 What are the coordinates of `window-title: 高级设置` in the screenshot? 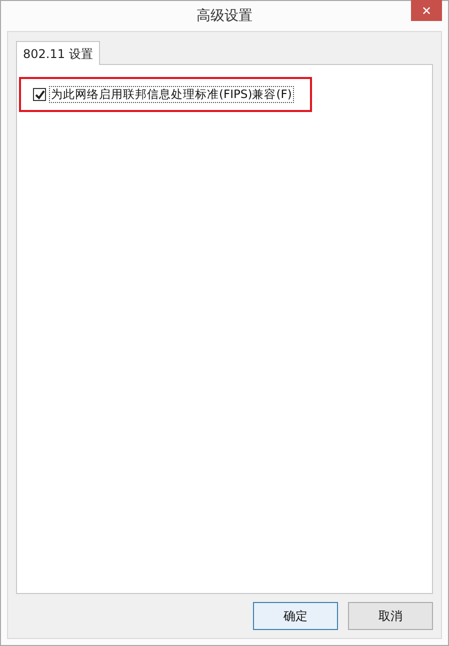 It's located at (224, 16).